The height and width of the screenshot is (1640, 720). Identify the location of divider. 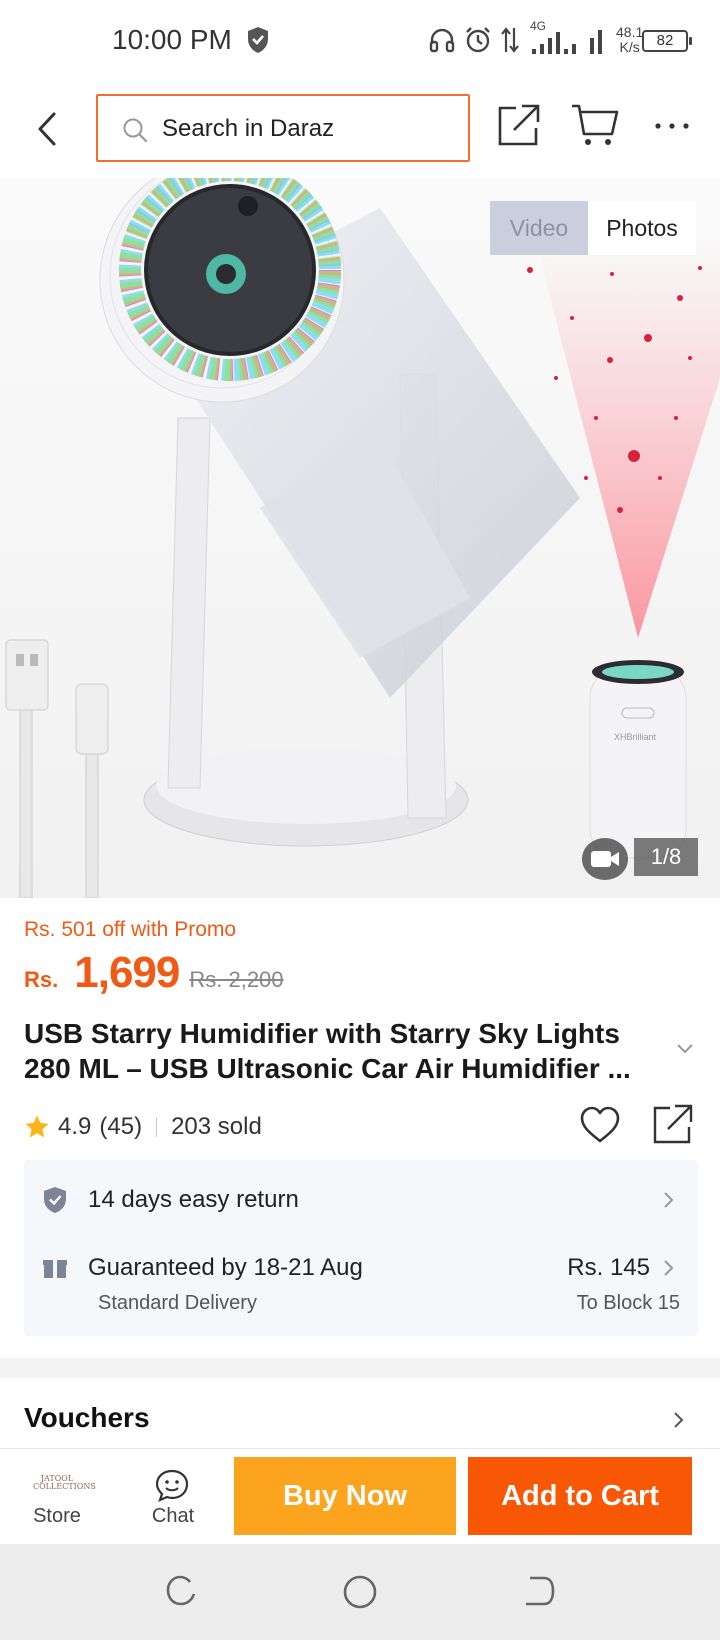
(157, 1127).